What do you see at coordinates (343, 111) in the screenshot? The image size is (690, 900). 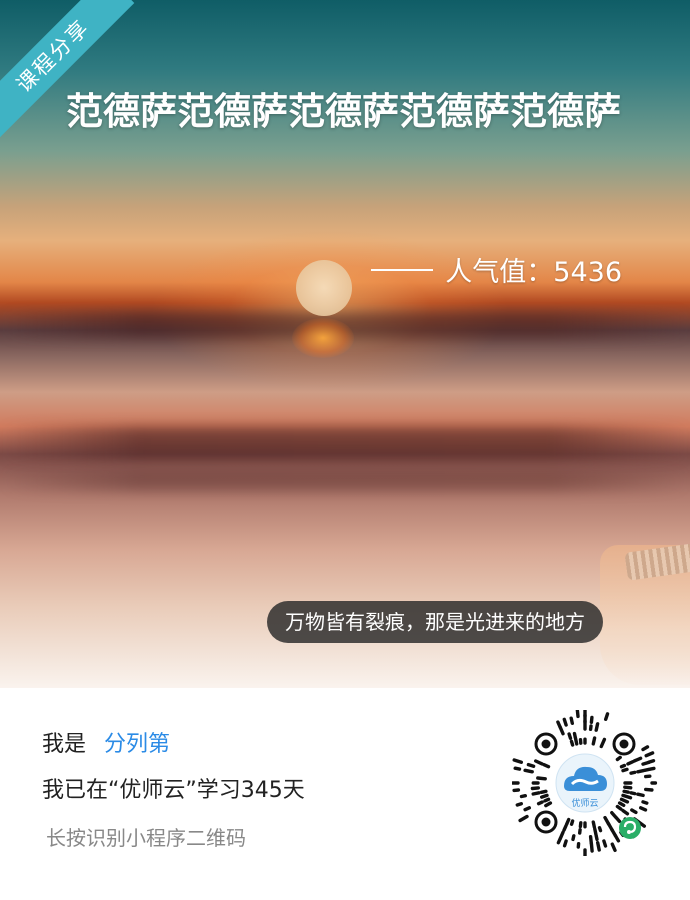 I see `course-title: 范德萨范德萨范德萨范德萨范德萨` at bounding box center [343, 111].